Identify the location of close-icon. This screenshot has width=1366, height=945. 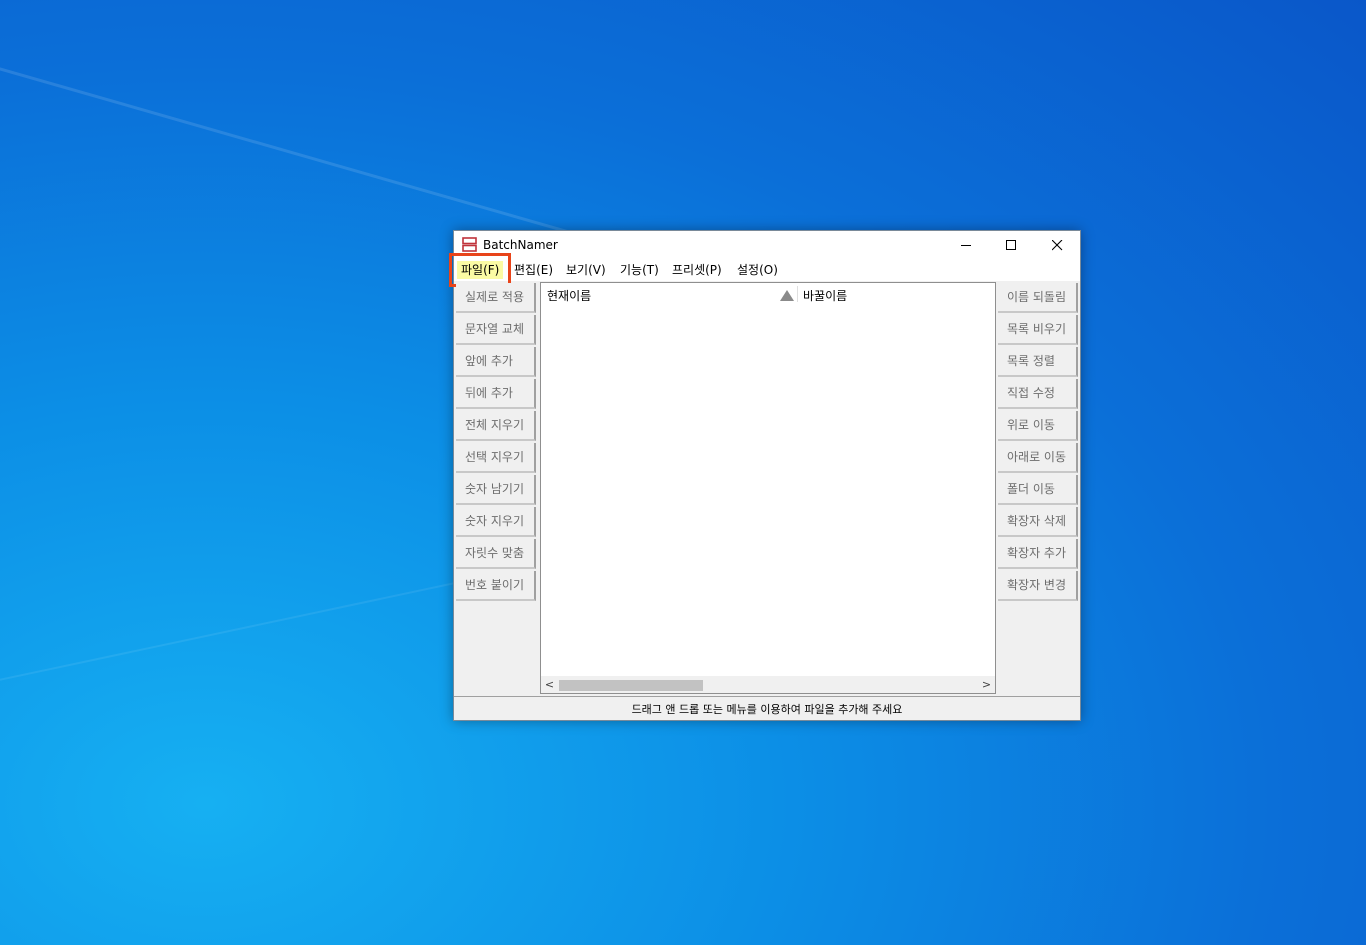
(1057, 244).